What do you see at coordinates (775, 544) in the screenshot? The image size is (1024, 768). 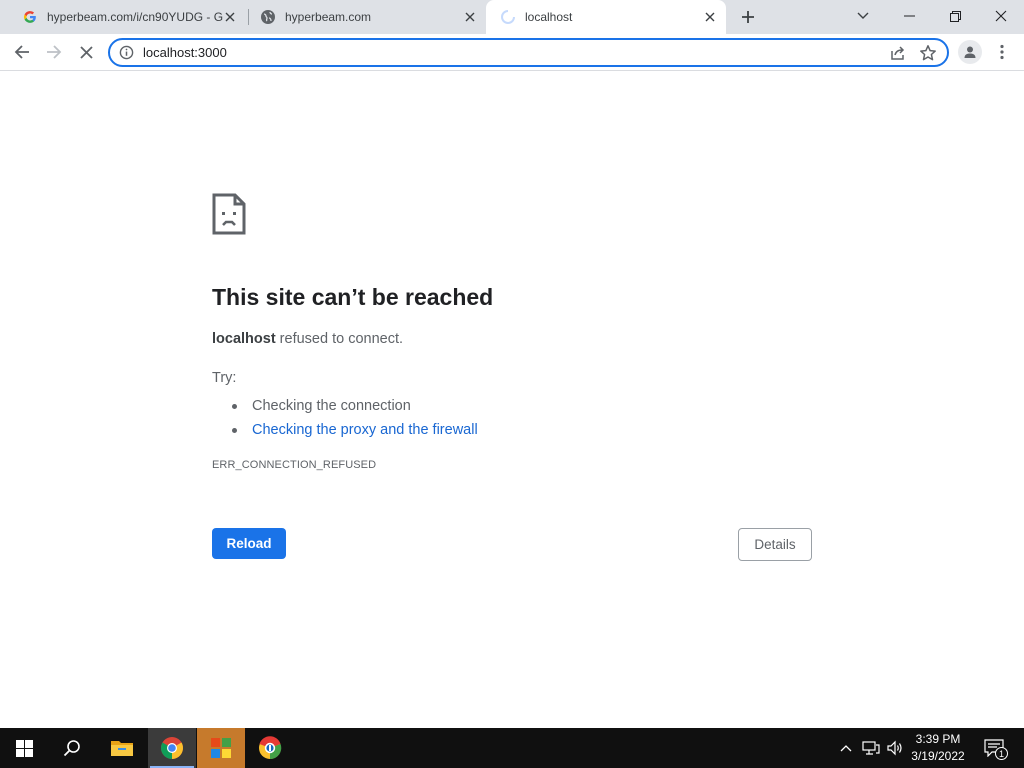 I see `details-button: Details` at bounding box center [775, 544].